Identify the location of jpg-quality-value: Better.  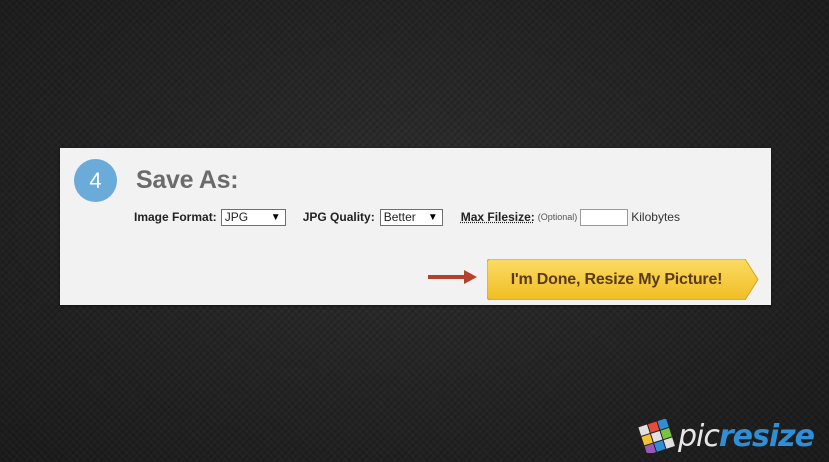
(399, 217).